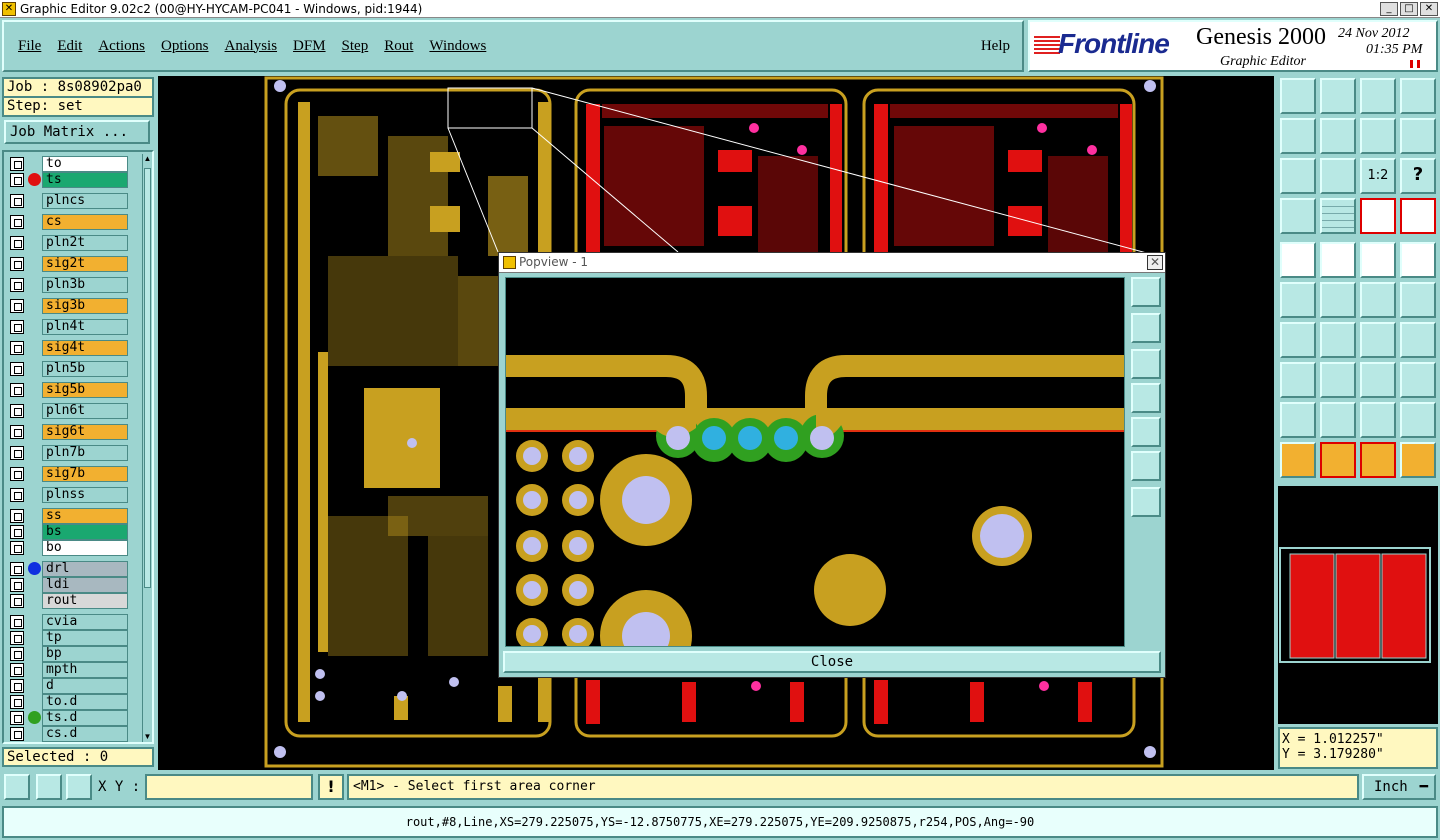 The height and width of the screenshot is (840, 1440). Describe the element at coordinates (1418, 460) in the screenshot. I see `pointer-net-icon` at that location.